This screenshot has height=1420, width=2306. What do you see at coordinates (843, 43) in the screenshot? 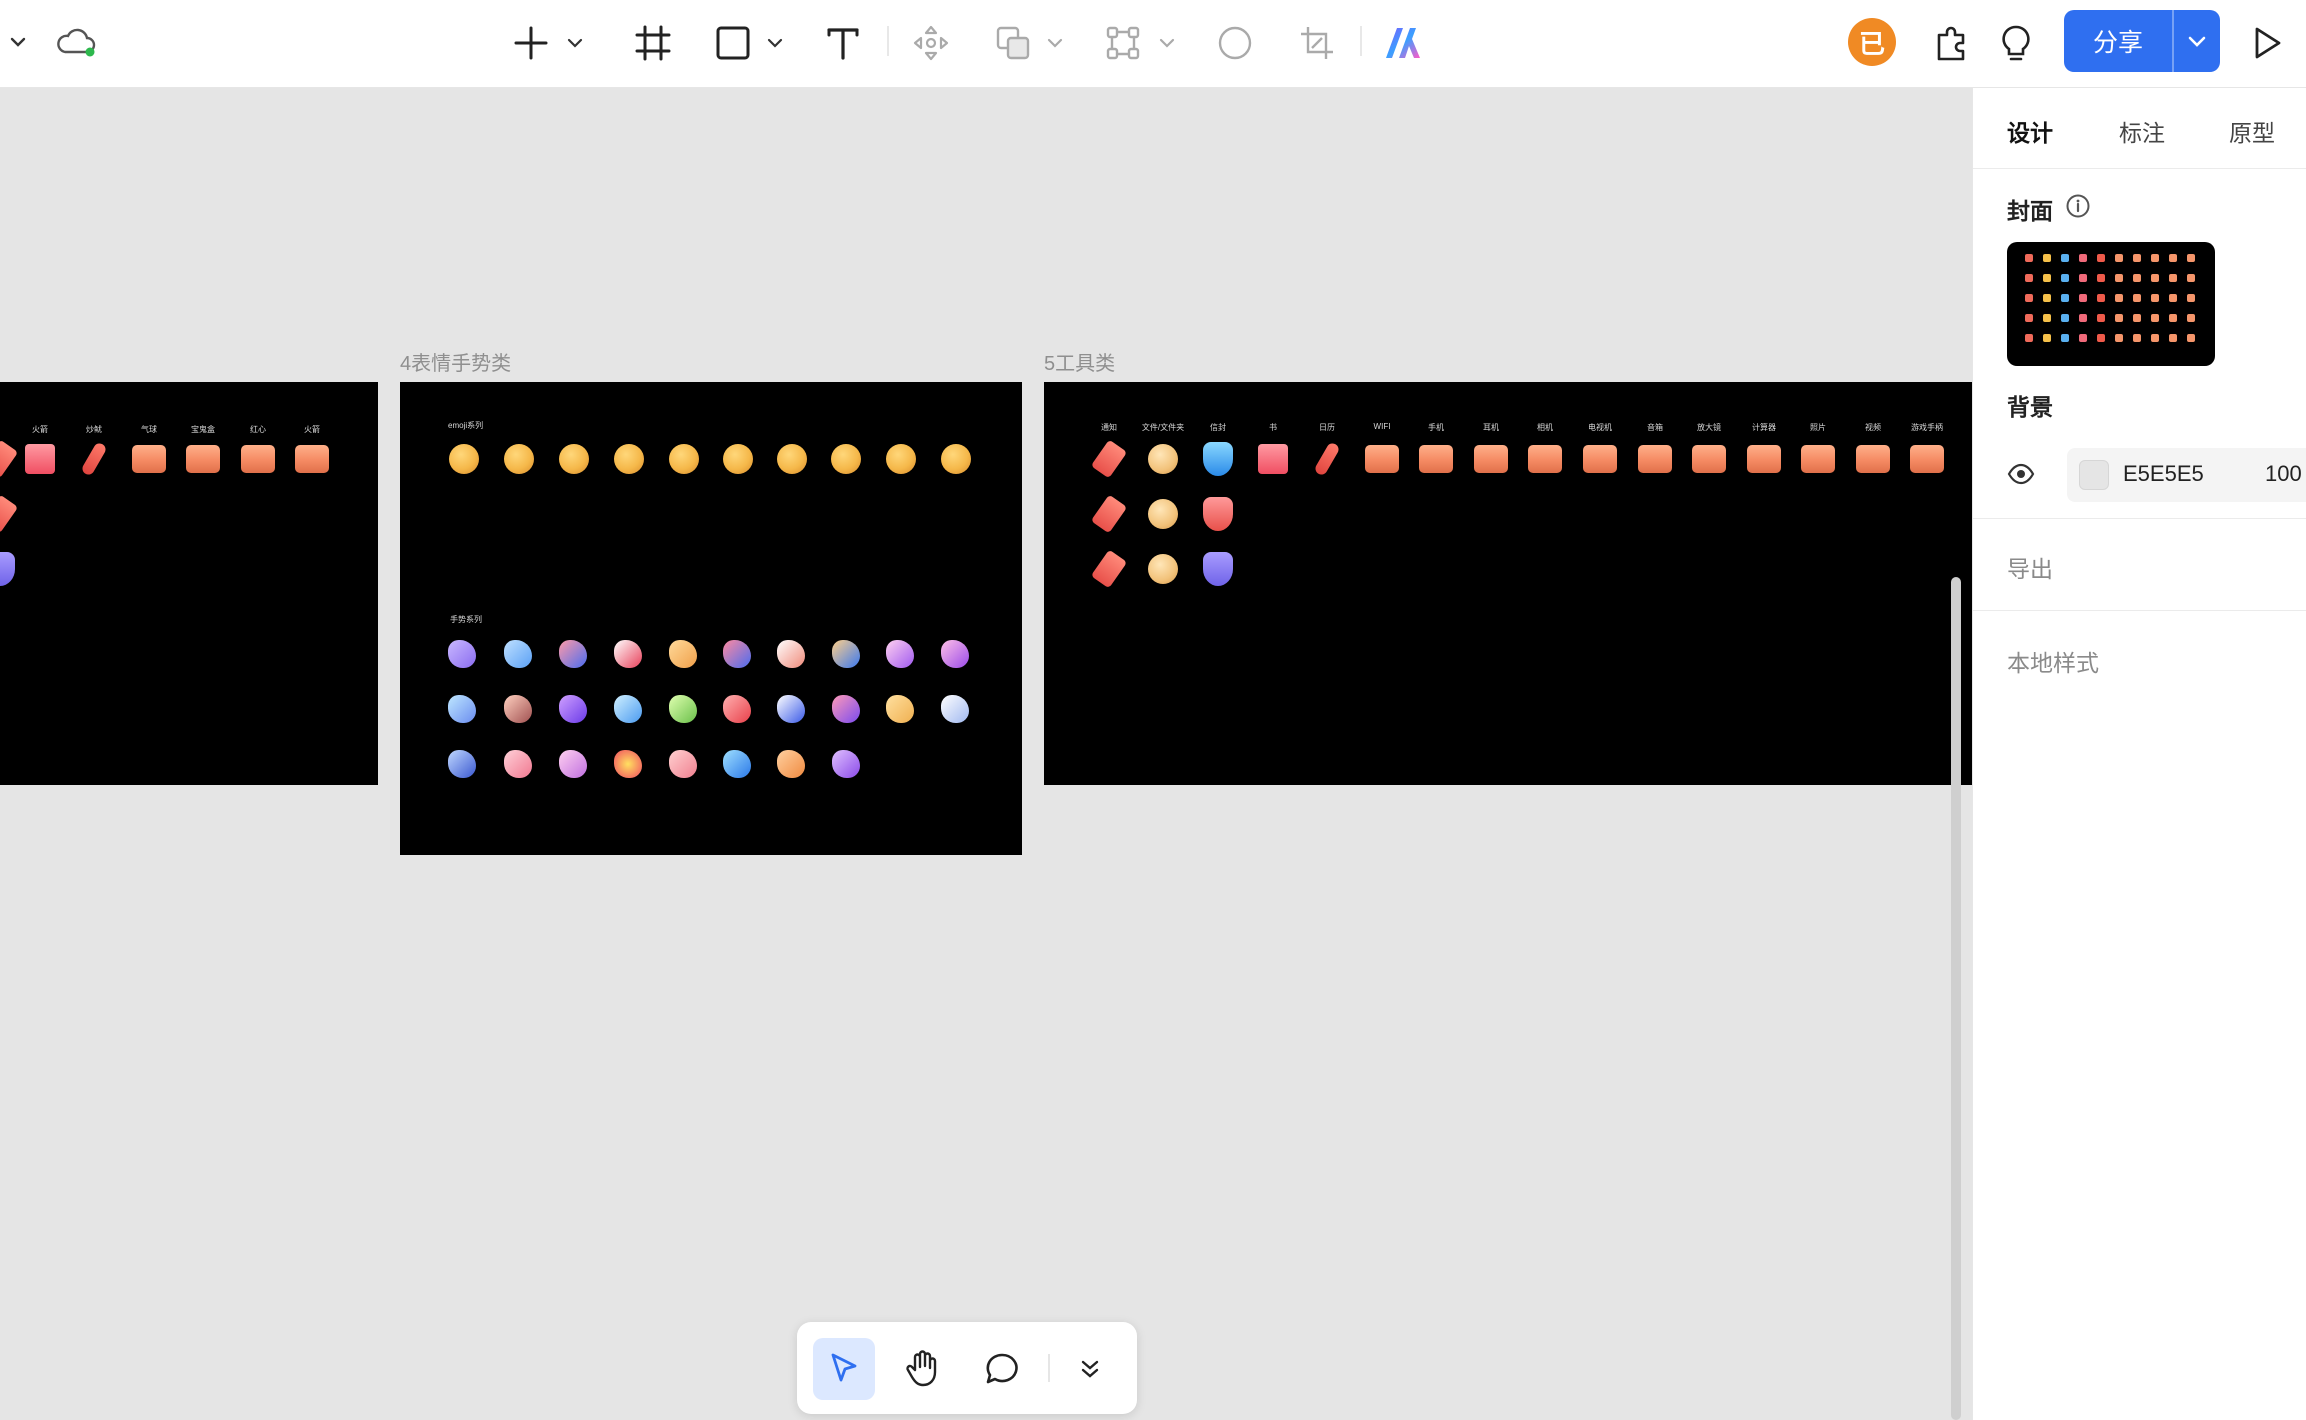
I see `text-tool-icon` at bounding box center [843, 43].